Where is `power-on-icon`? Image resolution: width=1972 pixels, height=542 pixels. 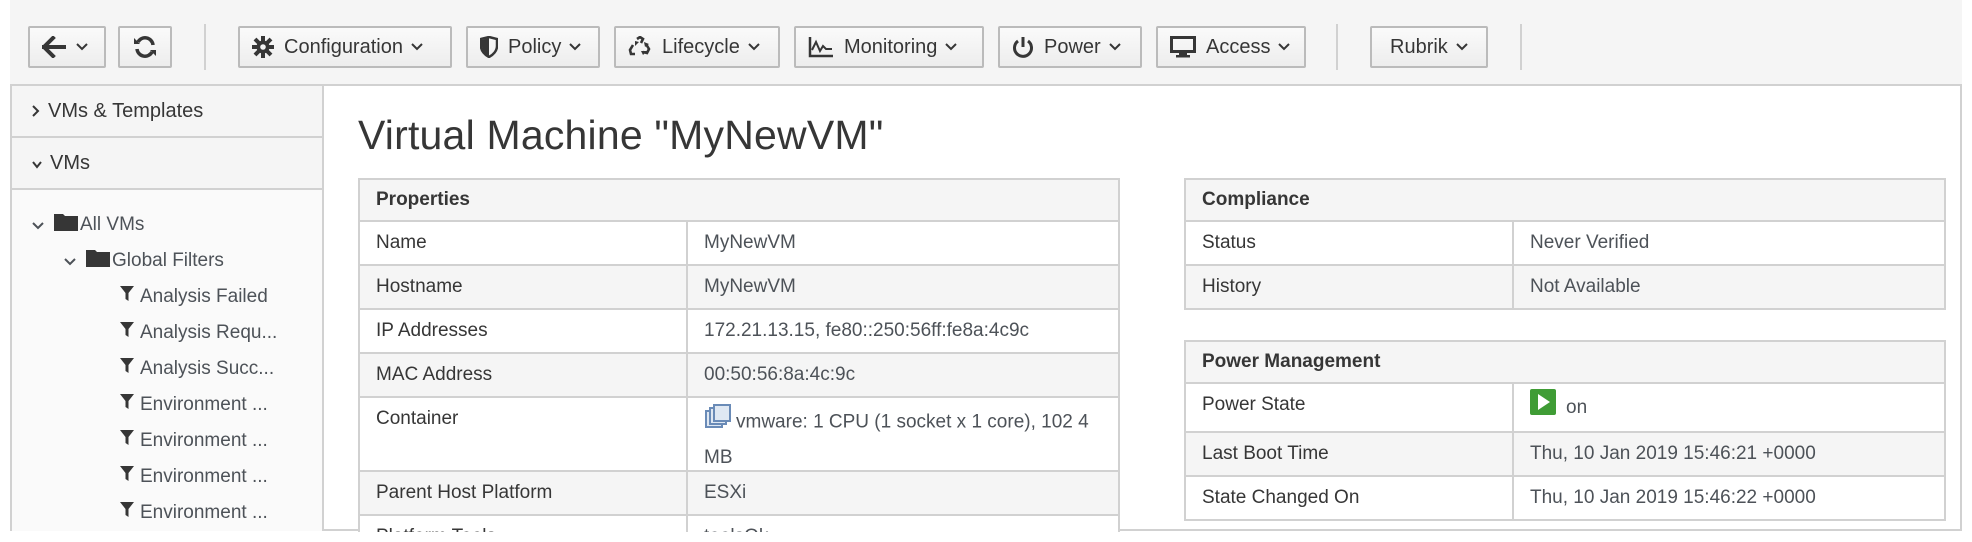
power-on-icon is located at coordinates (1543, 407).